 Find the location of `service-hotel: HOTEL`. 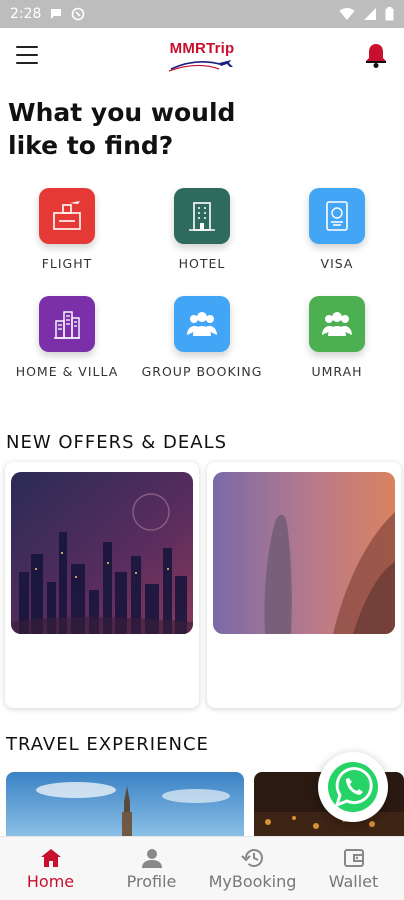

service-hotel: HOTEL is located at coordinates (202, 229).